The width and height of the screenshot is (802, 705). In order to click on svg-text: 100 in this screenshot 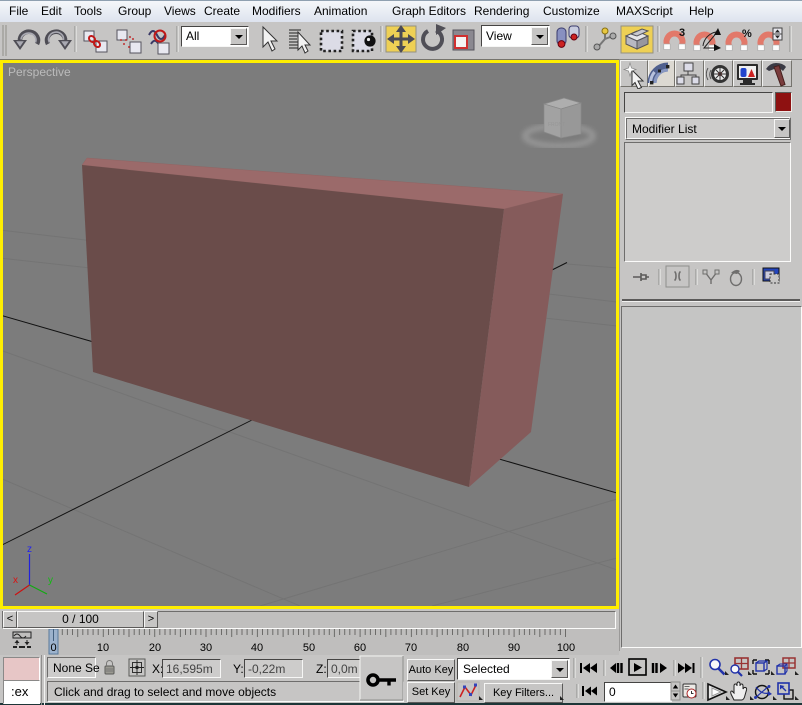, I will do `click(566, 648)`.